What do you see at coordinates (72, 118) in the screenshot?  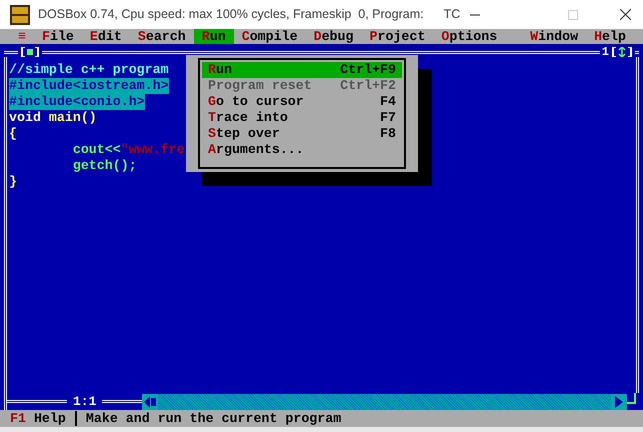 I see `code-text: main()` at bounding box center [72, 118].